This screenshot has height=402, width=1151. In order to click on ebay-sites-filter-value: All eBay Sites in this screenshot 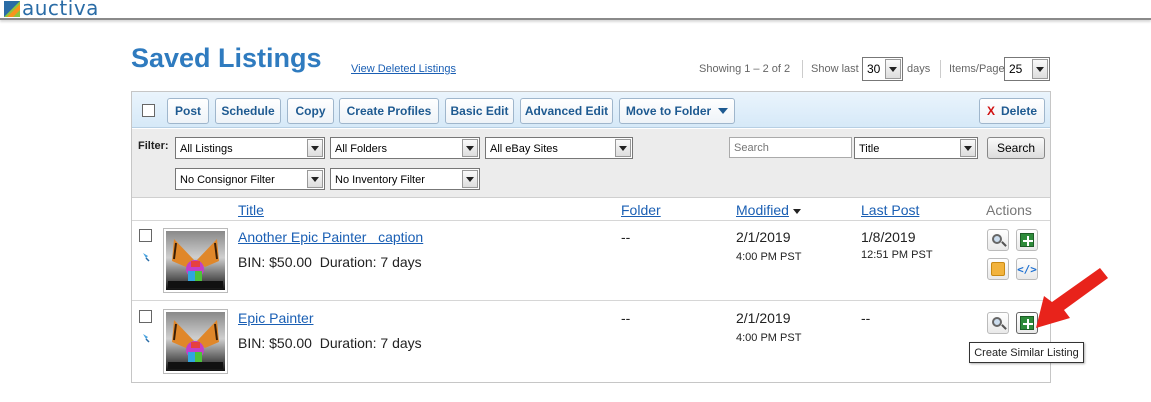, I will do `click(524, 149)`.